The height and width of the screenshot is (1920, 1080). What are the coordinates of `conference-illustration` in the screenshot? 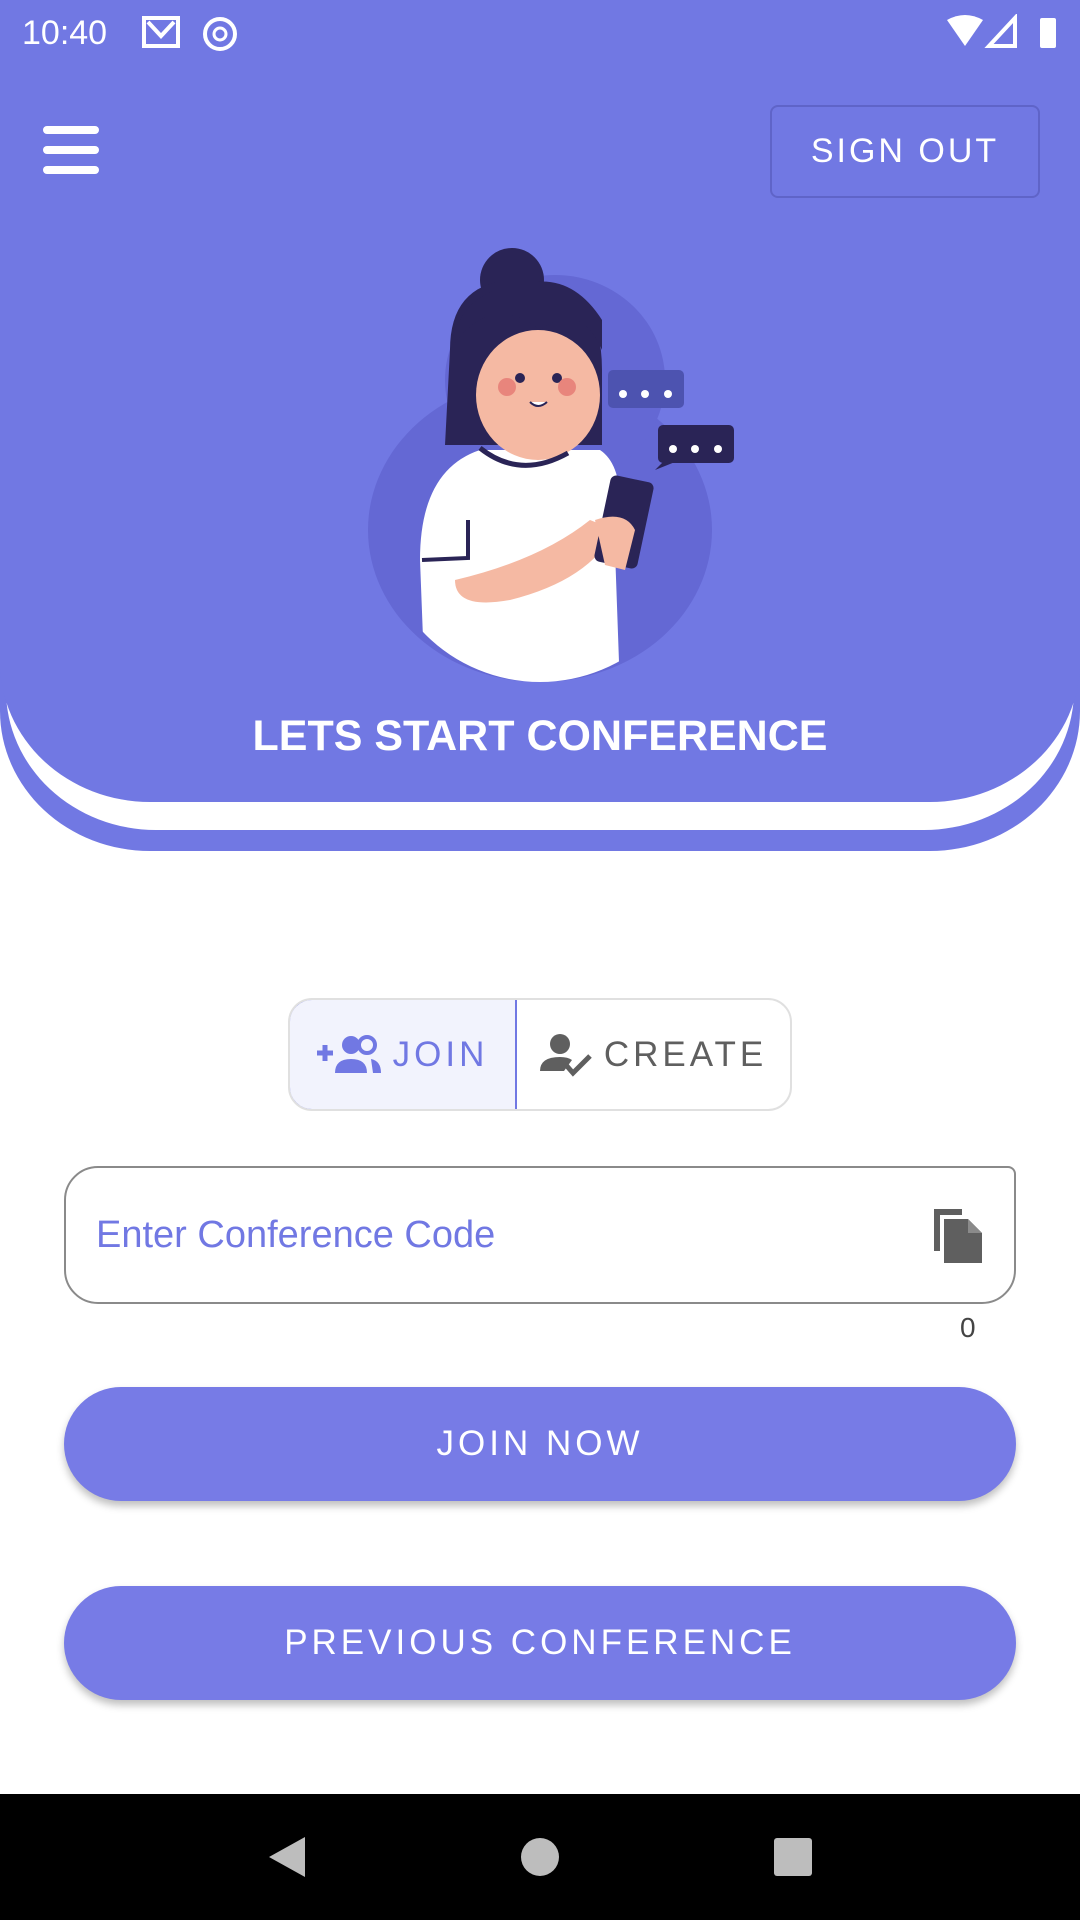 It's located at (551, 465).